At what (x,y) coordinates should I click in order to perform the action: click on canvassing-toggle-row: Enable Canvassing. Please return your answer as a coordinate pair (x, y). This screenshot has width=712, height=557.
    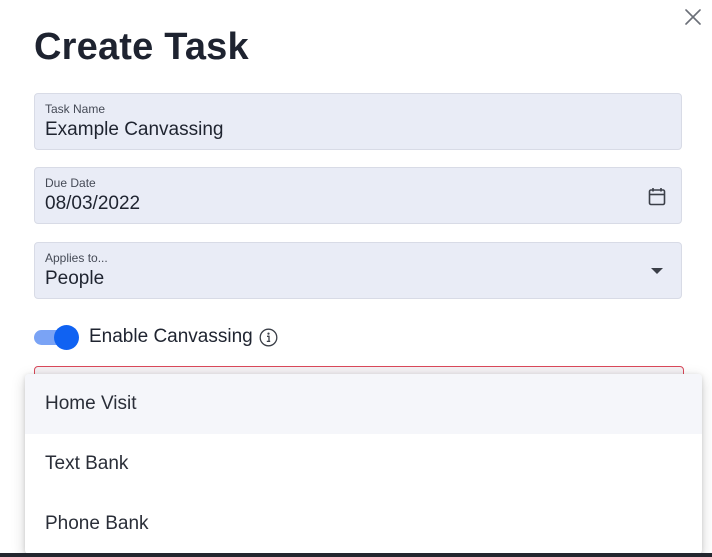
    Looking at the image, I should click on (156, 337).